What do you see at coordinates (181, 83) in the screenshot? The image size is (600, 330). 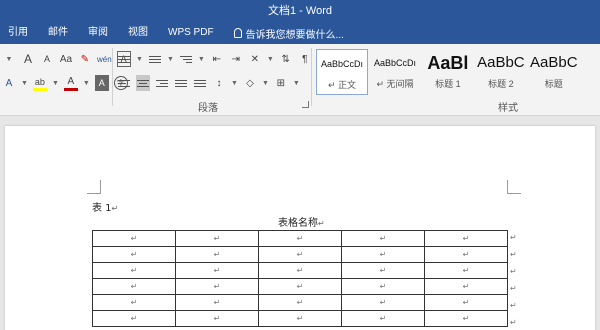 I see `justify-icon` at bounding box center [181, 83].